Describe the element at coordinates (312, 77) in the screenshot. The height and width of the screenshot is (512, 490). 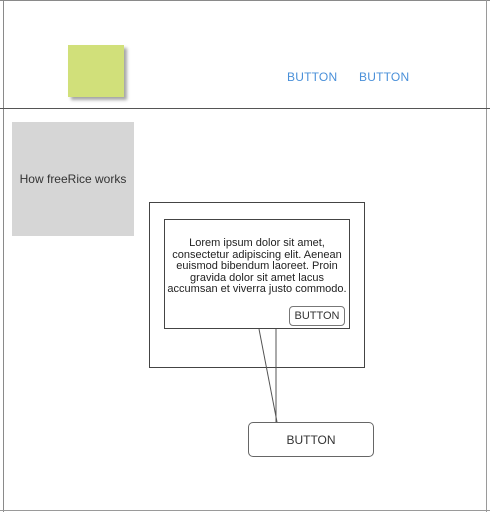
I see `nav-button-1: BUTTON` at that location.